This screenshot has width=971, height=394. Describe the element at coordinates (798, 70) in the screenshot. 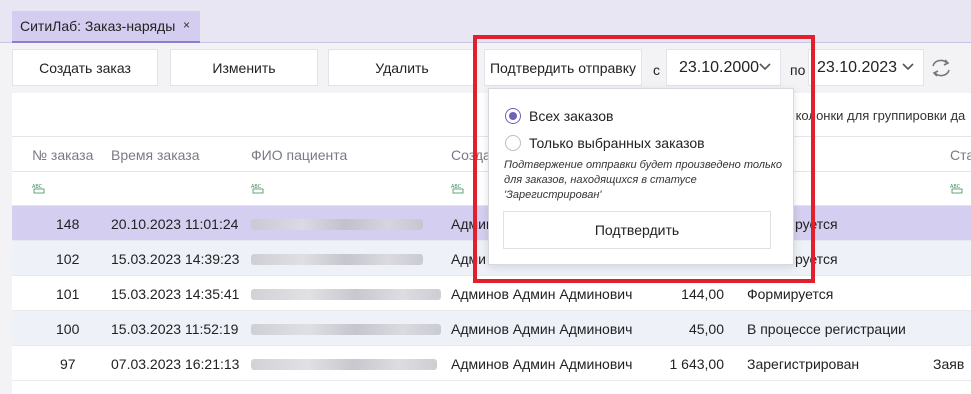

I see `date-to-label: по` at that location.